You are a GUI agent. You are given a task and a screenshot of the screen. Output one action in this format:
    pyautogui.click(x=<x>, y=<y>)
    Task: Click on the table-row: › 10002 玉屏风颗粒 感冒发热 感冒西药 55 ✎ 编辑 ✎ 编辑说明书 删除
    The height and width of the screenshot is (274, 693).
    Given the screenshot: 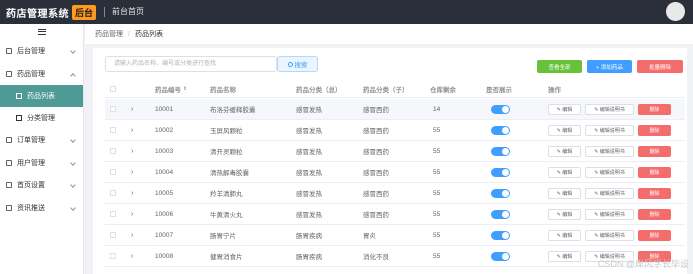 What is the action you would take?
    pyautogui.click(x=395, y=130)
    